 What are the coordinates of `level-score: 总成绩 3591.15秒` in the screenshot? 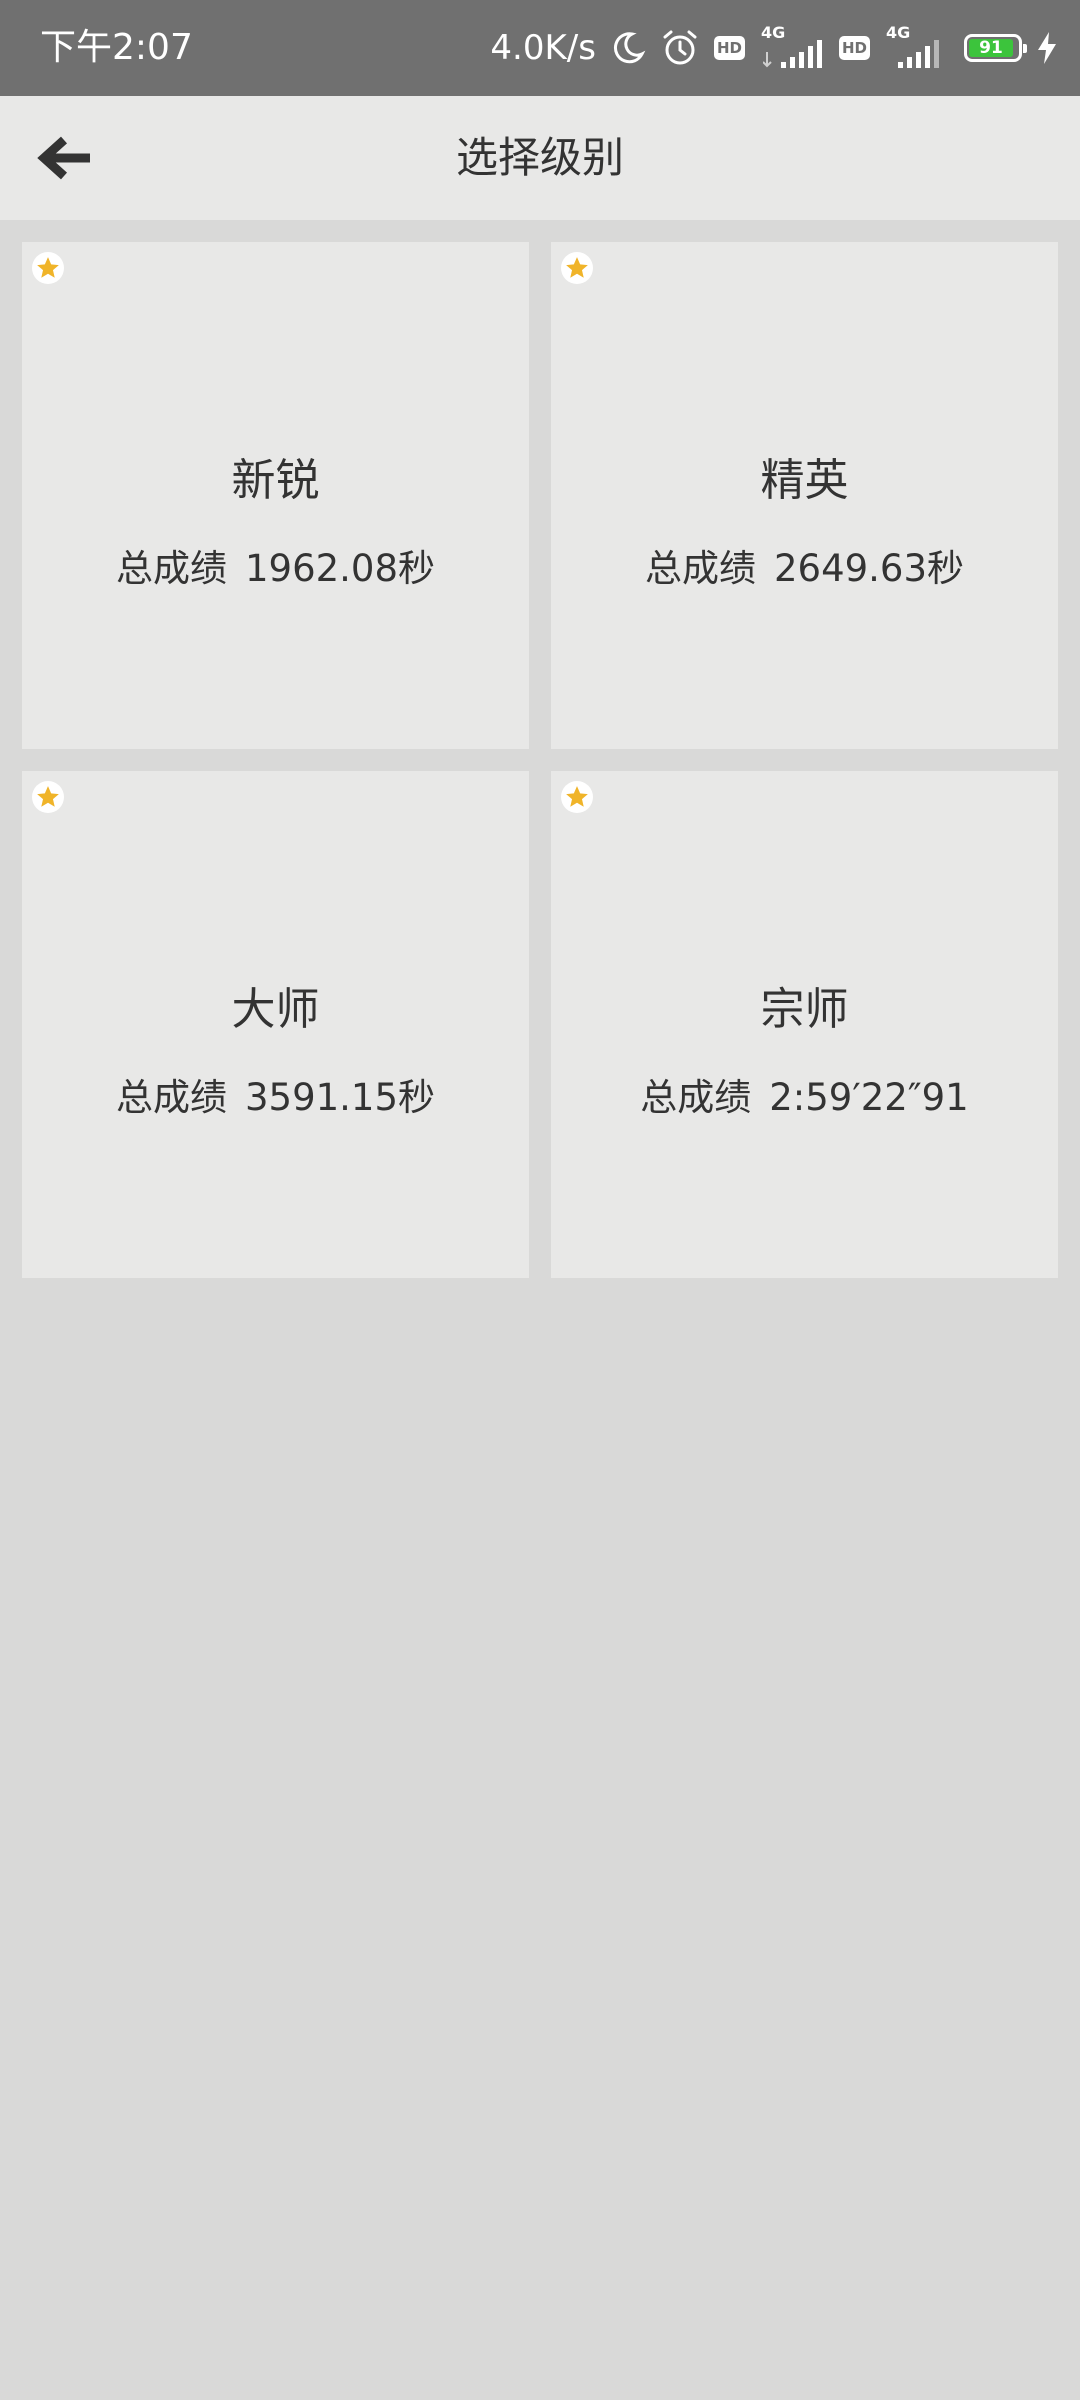 It's located at (275, 1098).